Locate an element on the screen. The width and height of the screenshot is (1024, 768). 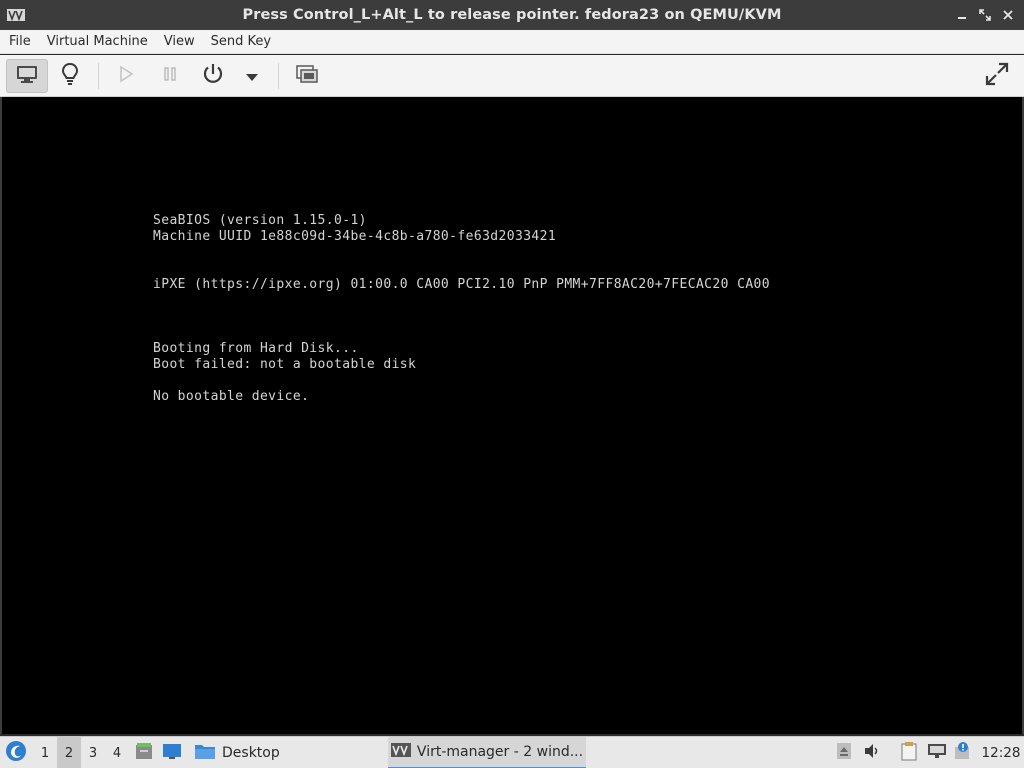
eject-icon is located at coordinates (844, 753).